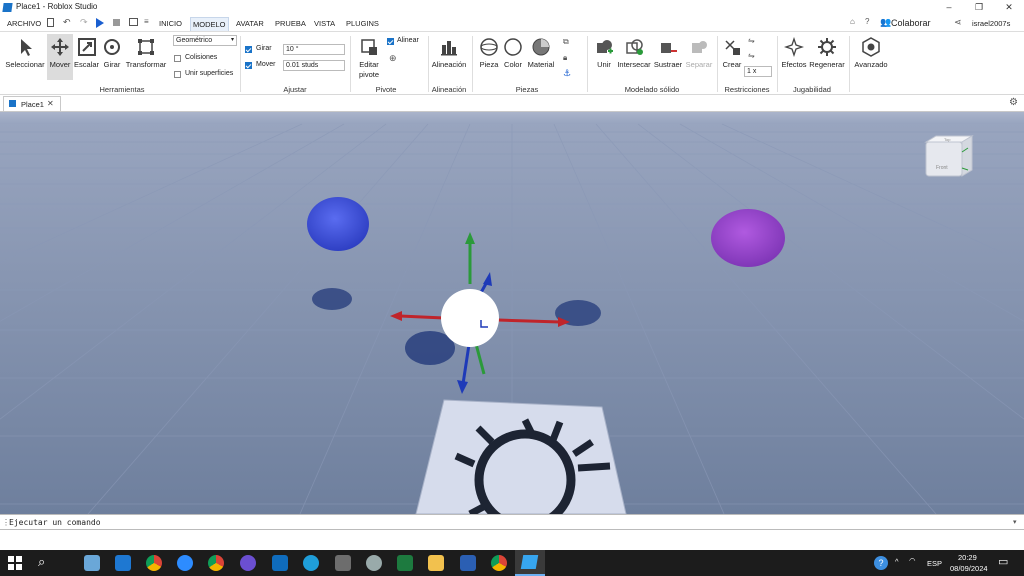 This screenshot has width=1024, height=576. What do you see at coordinates (751, 55) in the screenshot?
I see `constraint-joints-icon: ⇋` at bounding box center [751, 55].